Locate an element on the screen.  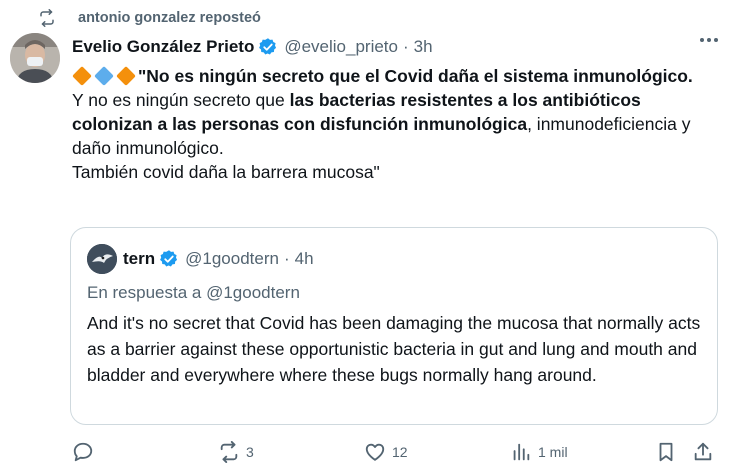
views-count: 1 mil is located at coordinates (553, 452).